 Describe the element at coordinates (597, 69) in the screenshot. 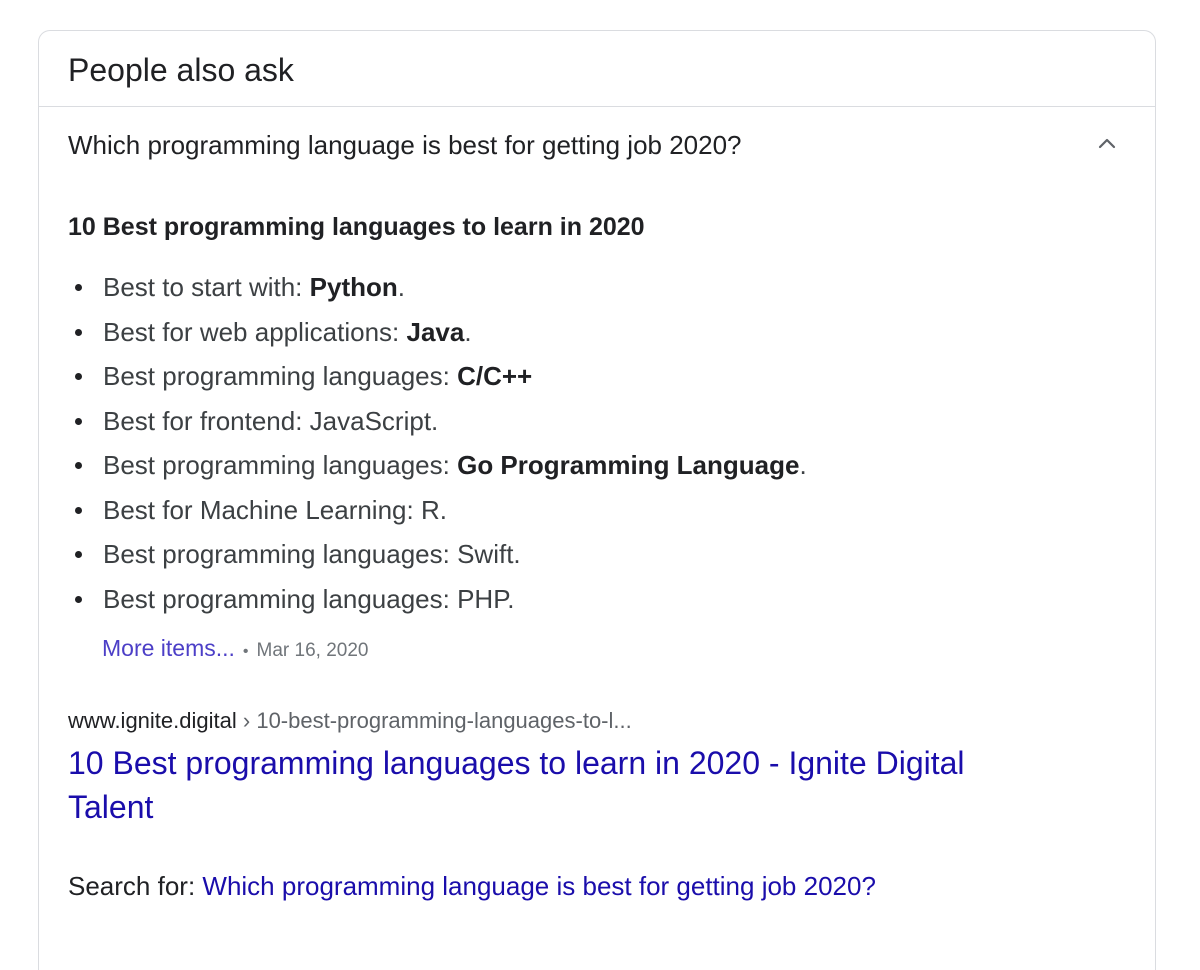

I see `panel-header: People also ask` at that location.